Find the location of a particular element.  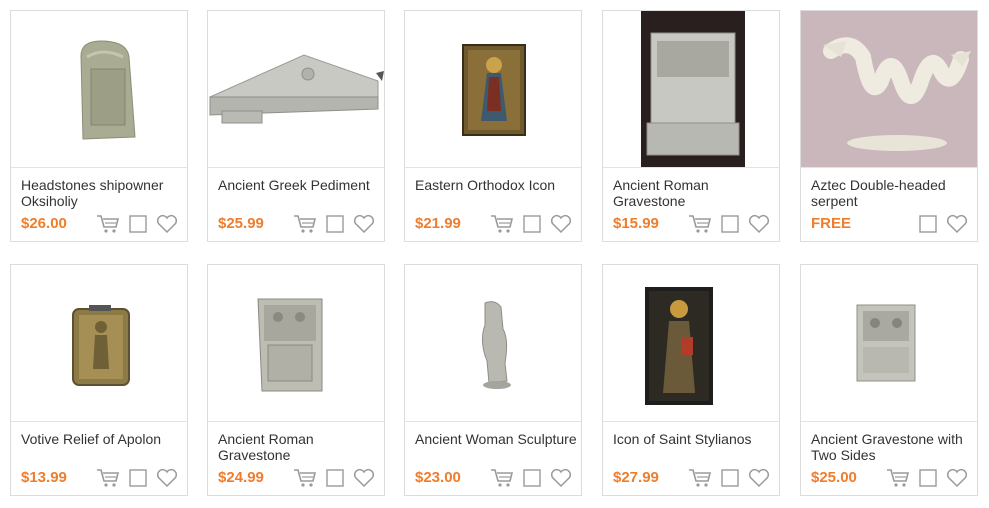

product-title: Ancient Woman Sculpture is located at coordinates (496, 439).